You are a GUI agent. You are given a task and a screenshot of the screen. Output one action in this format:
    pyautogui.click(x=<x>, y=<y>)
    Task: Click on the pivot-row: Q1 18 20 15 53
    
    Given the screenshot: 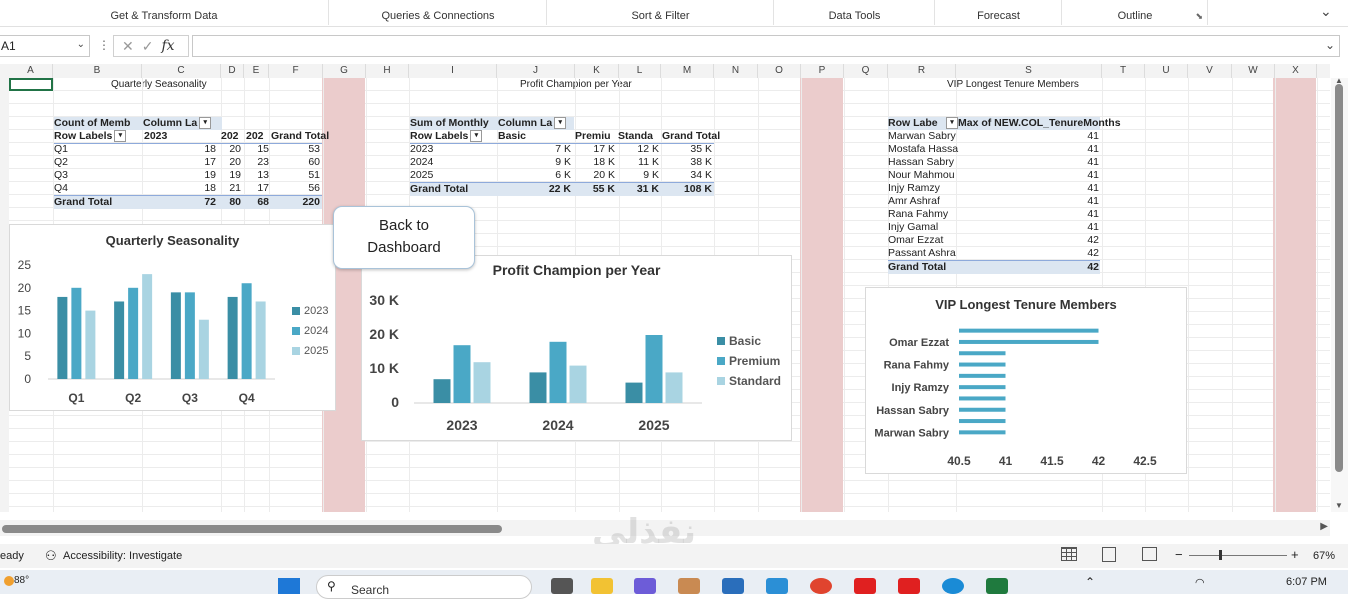 What is the action you would take?
    pyautogui.click(x=188, y=149)
    